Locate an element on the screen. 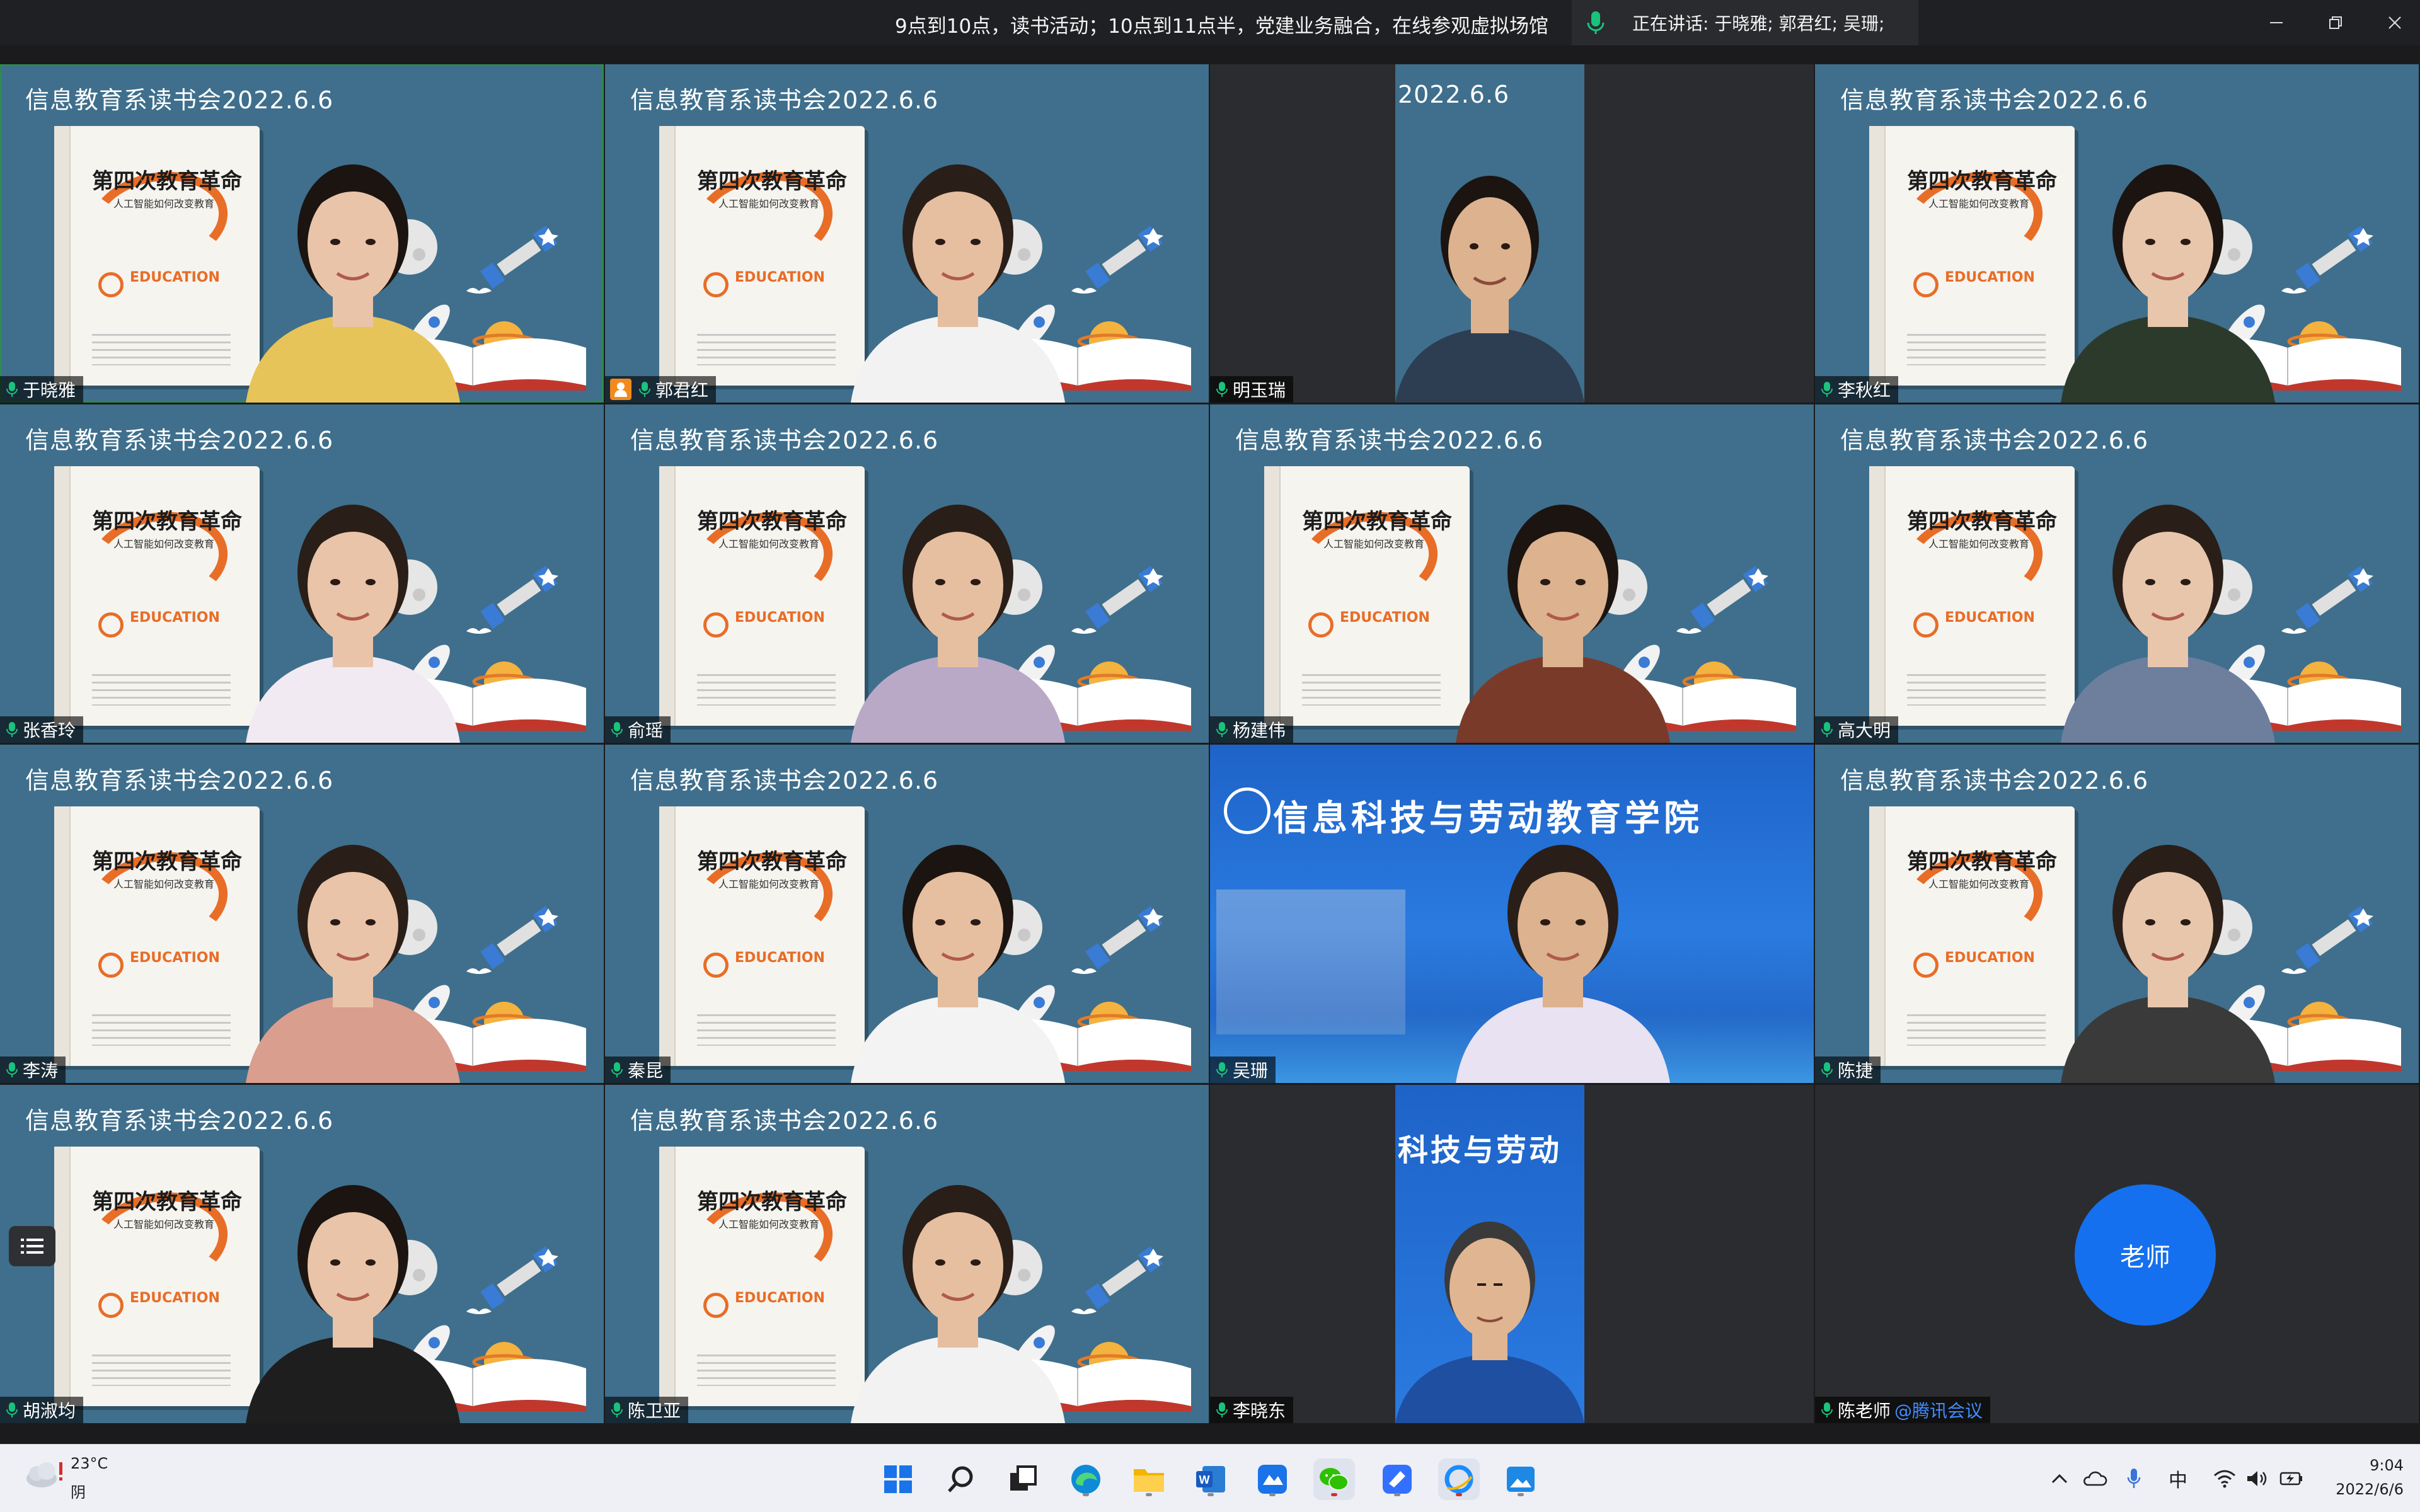 The height and width of the screenshot is (1512, 2420). participant-name-label: 吴珊 is located at coordinates (1243, 1070).